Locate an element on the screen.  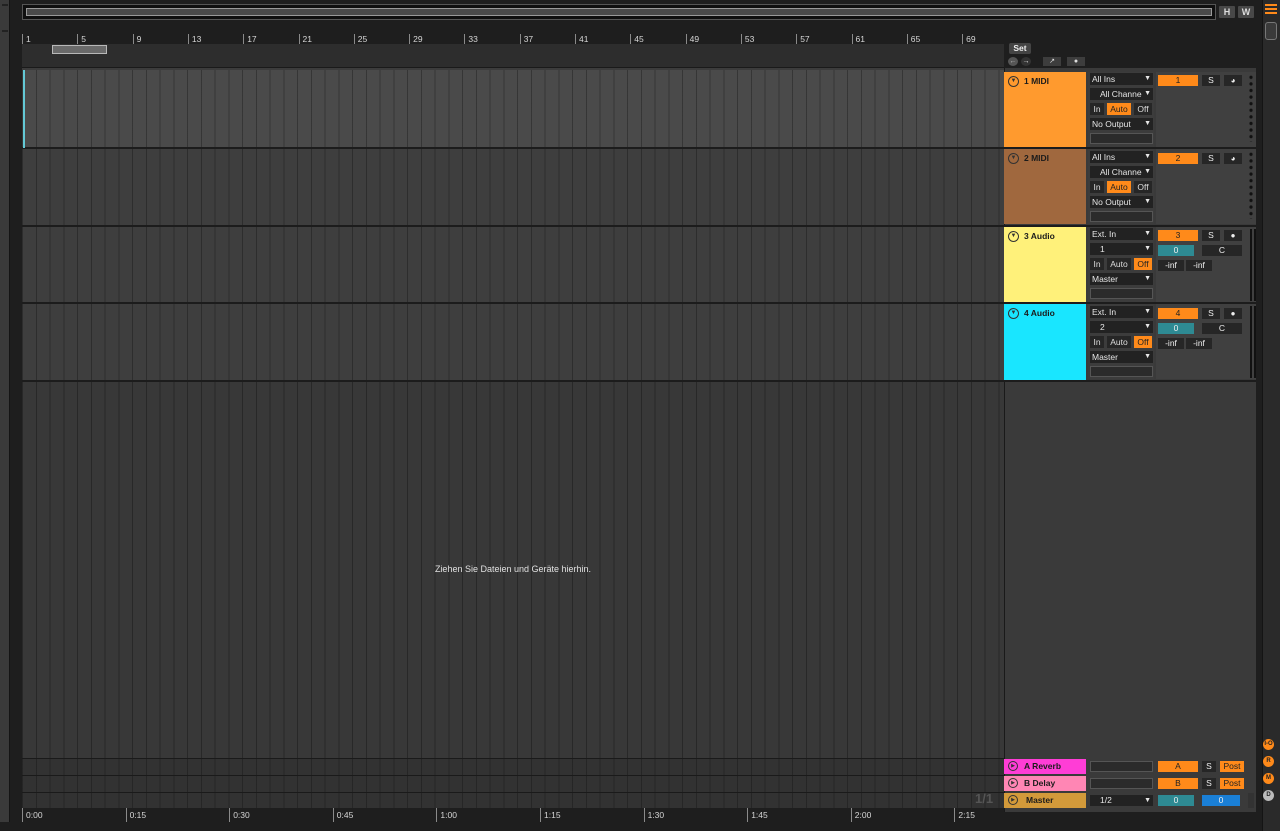
return-lane-b is located at coordinates (513, 783).